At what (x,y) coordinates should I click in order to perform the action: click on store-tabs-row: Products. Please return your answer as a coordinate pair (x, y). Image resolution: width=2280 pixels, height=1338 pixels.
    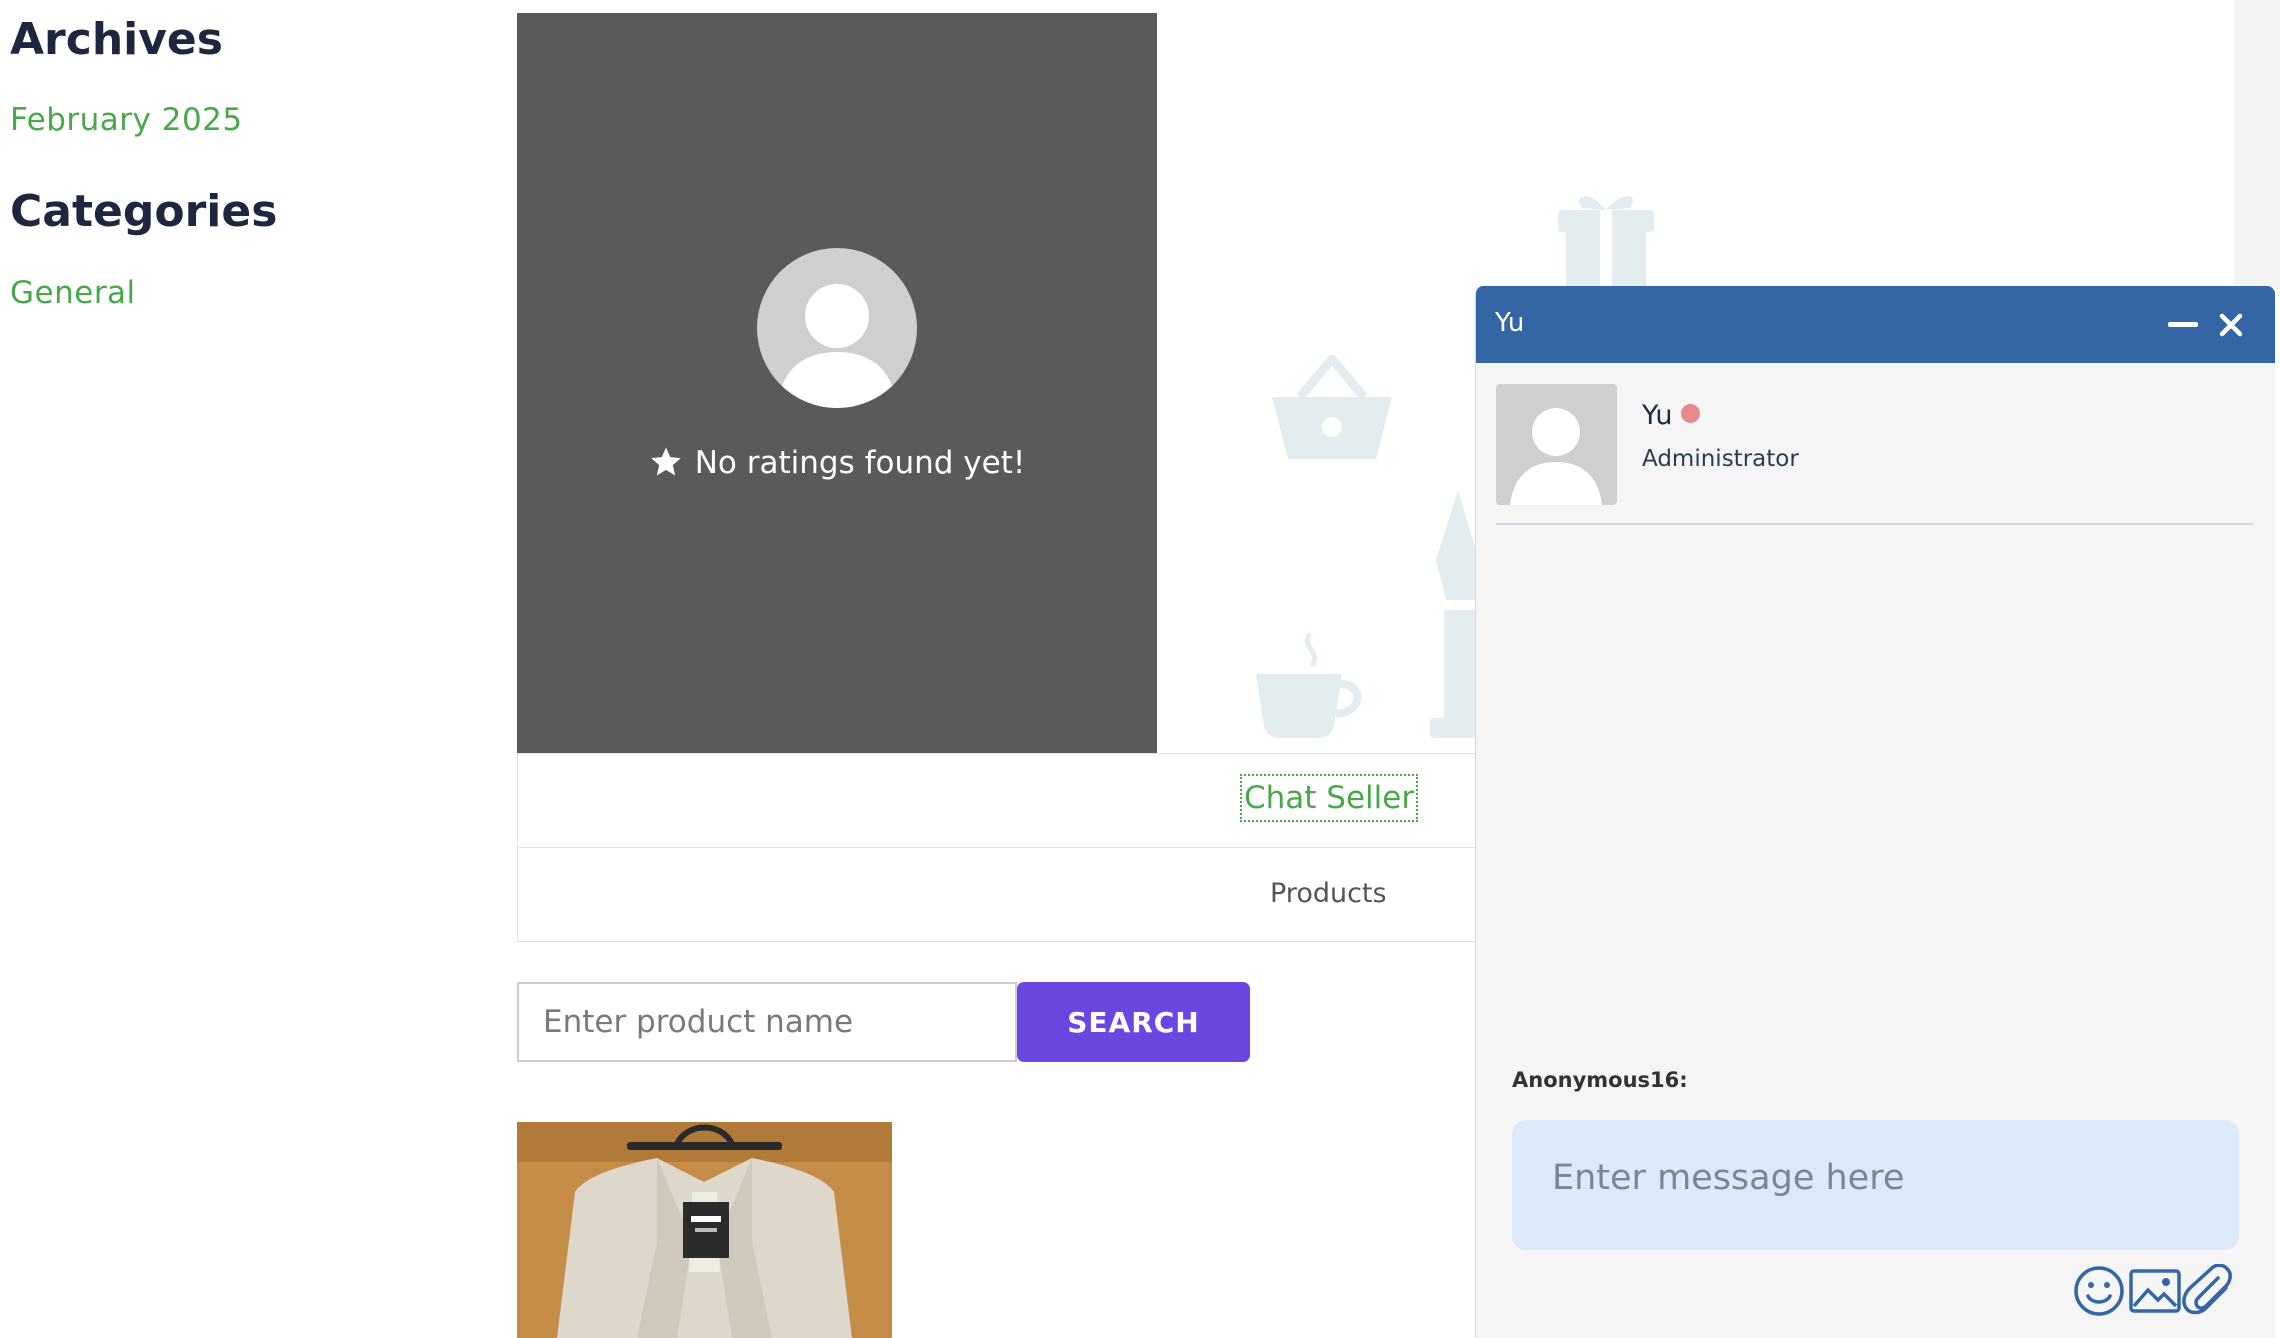
    Looking at the image, I should click on (997, 894).